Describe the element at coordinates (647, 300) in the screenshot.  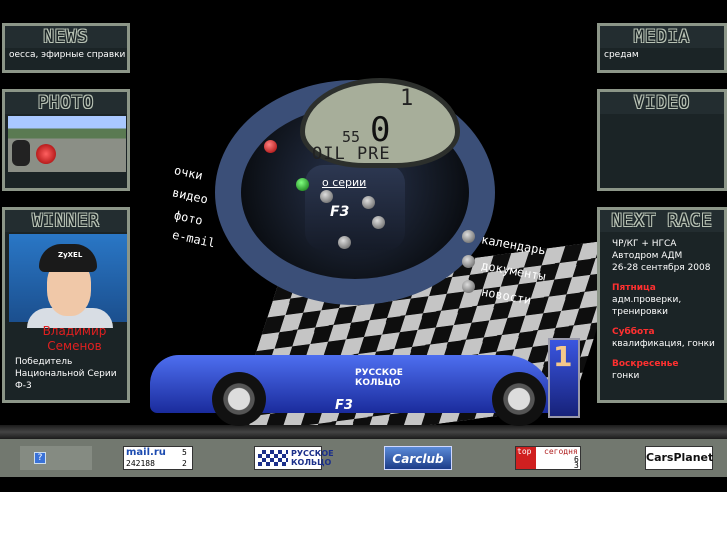
I see `race-day-detail: адм.проверки,` at that location.